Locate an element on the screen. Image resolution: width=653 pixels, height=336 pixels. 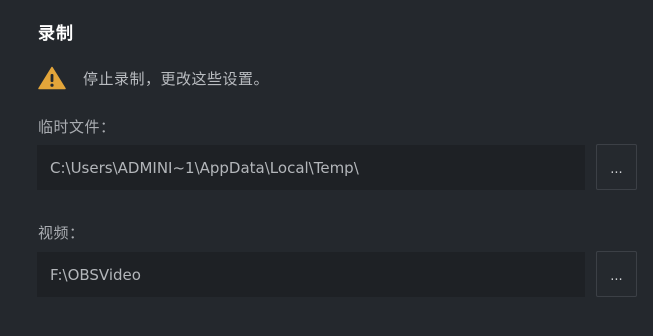
video-path-input: F:\OBSVideo is located at coordinates (311, 274).